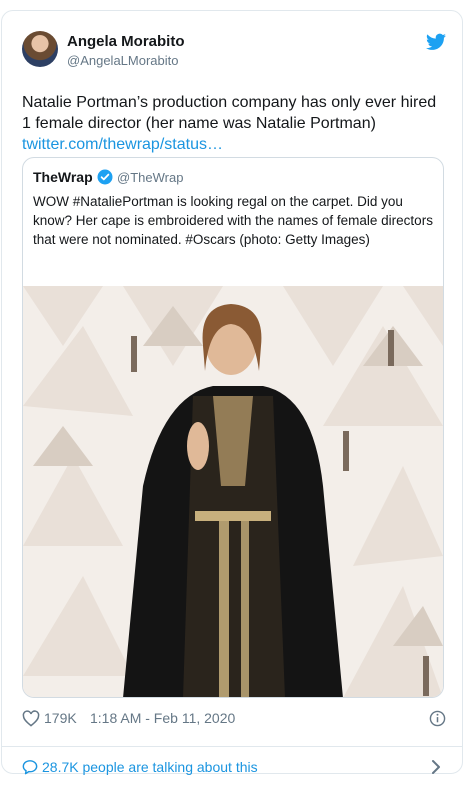 The height and width of the screenshot is (786, 465). I want to click on like-count: 179K, so click(60, 718).